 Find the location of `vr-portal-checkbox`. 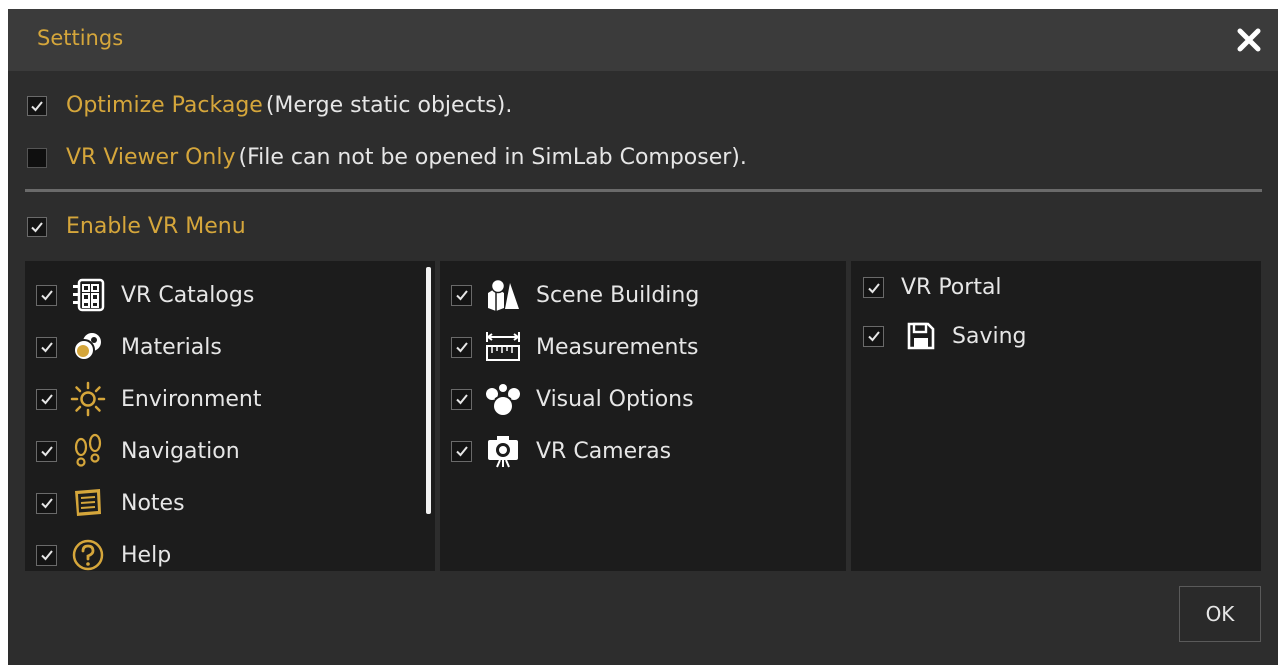

vr-portal-checkbox is located at coordinates (873, 287).